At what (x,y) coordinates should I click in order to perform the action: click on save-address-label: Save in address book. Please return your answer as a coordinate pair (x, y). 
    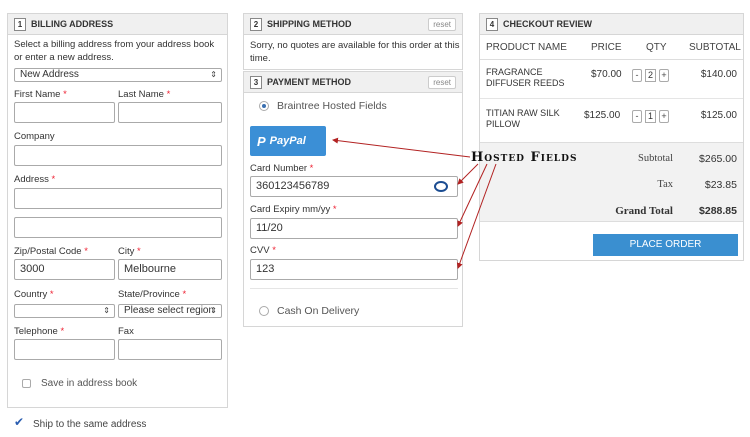
    Looking at the image, I should click on (89, 383).